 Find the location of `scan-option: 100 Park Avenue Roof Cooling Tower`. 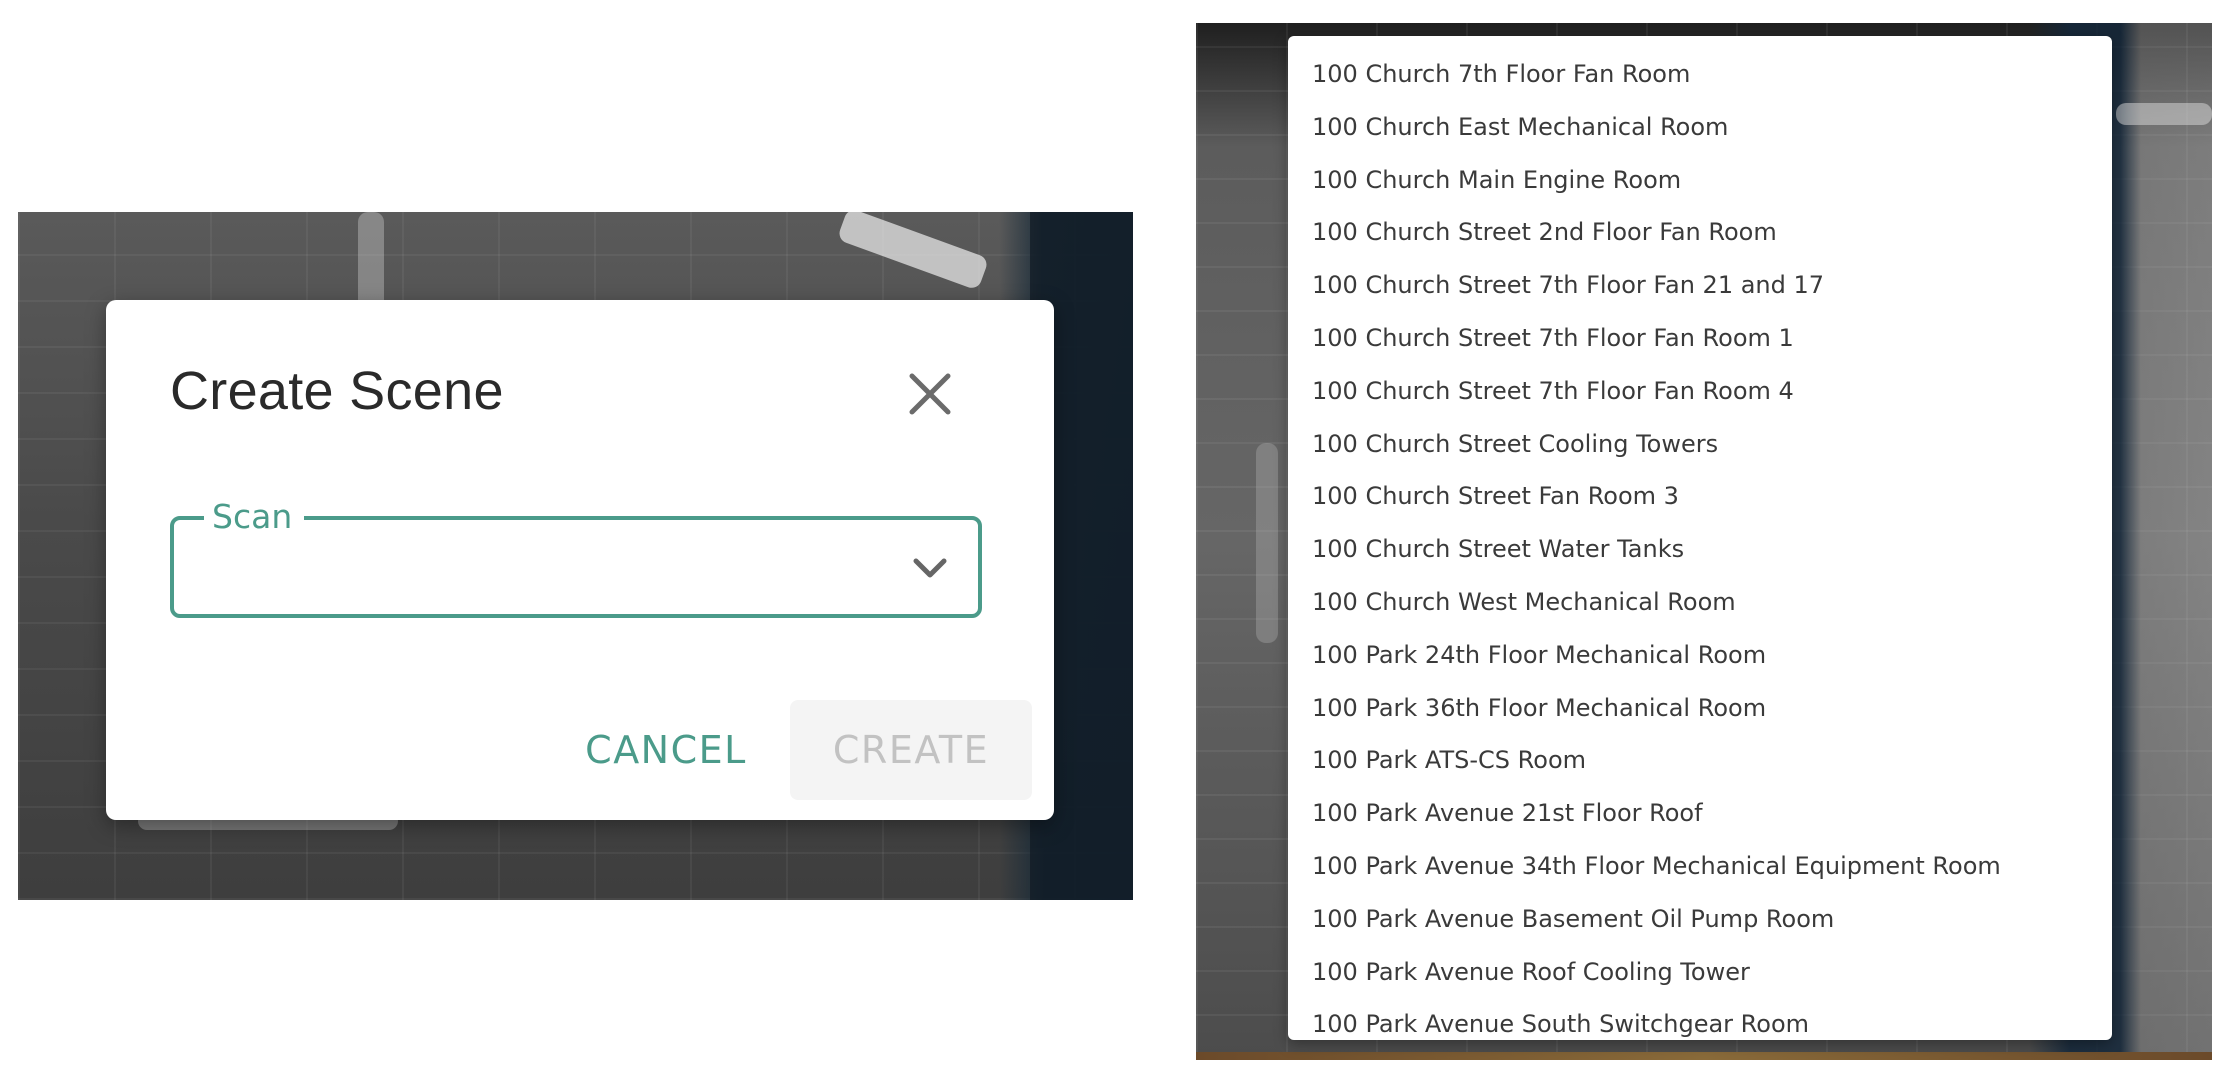

scan-option: 100 Park Avenue Roof Cooling Tower is located at coordinates (1700, 972).